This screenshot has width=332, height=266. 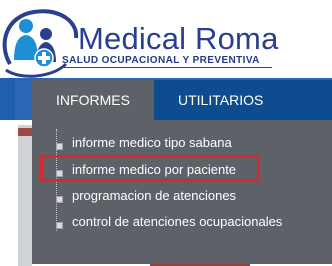 What do you see at coordinates (25, 195) in the screenshot?
I see `page-side-strip` at bounding box center [25, 195].